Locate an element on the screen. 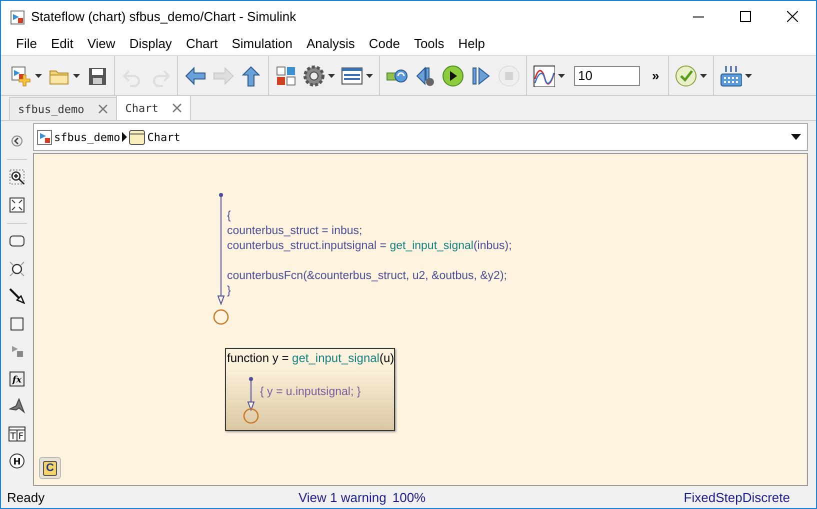 Image resolution: width=817 pixels, height=509 pixels. matlab-function-icon is located at coordinates (17, 406).